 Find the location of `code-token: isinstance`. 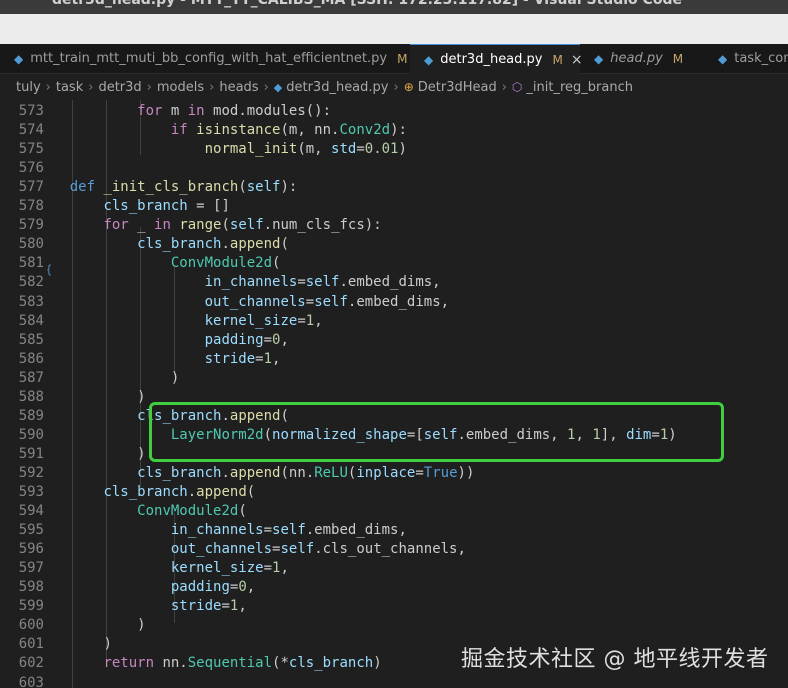

code-token: isinstance is located at coordinates (238, 130).